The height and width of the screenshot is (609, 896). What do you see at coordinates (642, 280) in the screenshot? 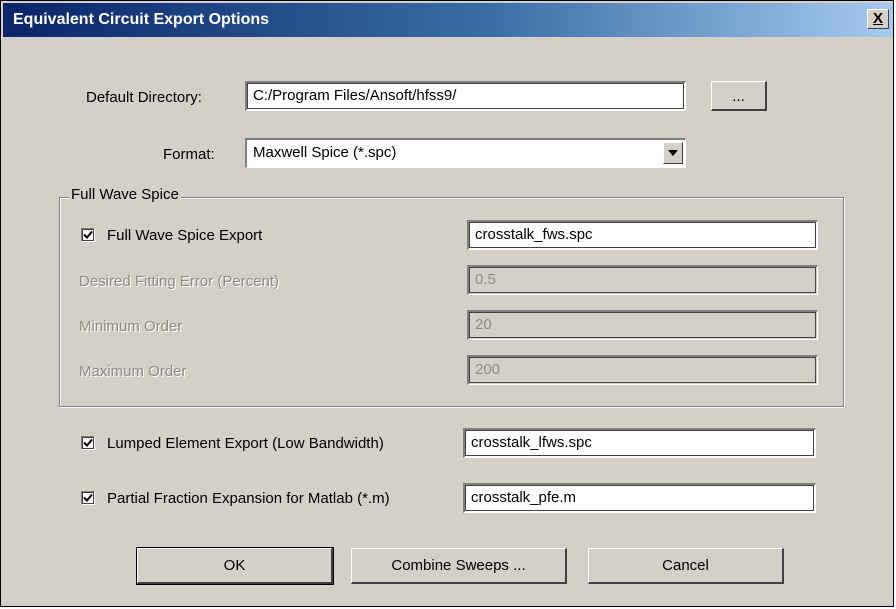
I see `fitting-error-input: 0.5` at bounding box center [642, 280].